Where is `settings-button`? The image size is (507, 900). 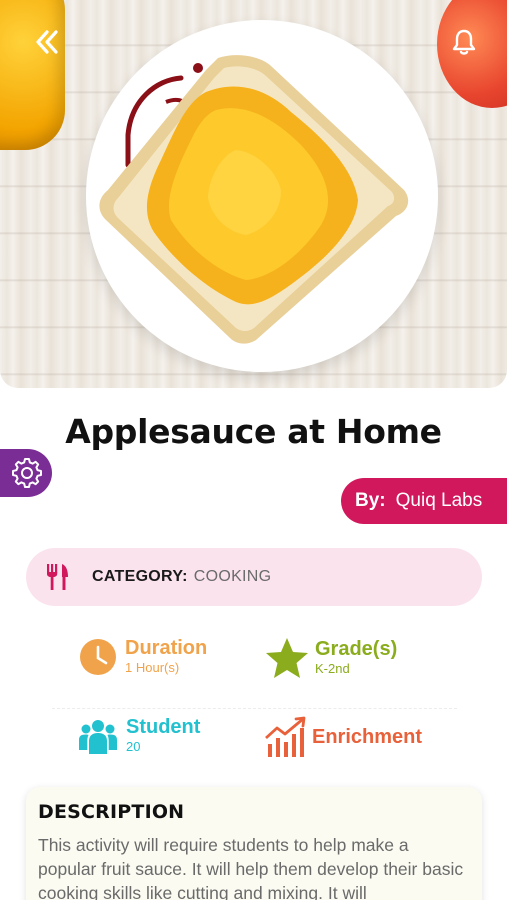
settings-button is located at coordinates (26, 473).